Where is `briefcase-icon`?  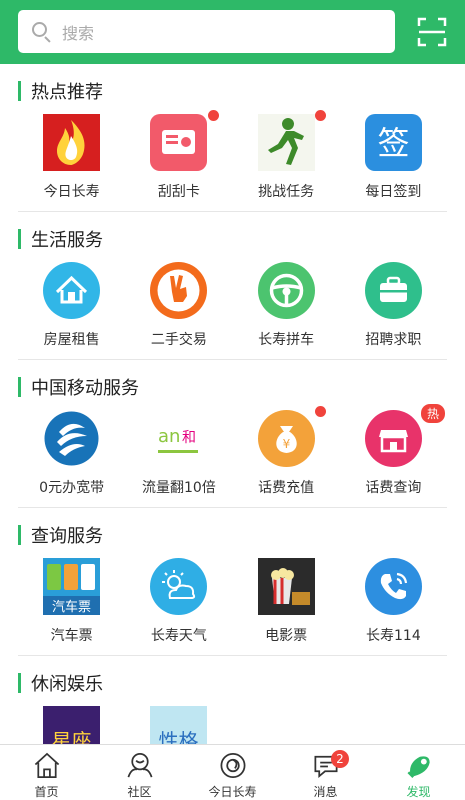 briefcase-icon is located at coordinates (393, 290).